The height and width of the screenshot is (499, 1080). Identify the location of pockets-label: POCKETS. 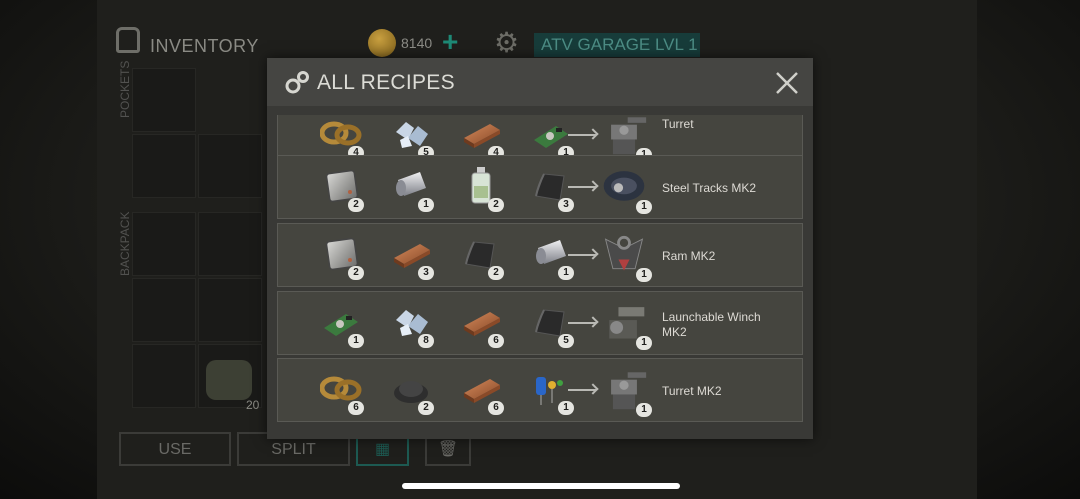
(125, 89).